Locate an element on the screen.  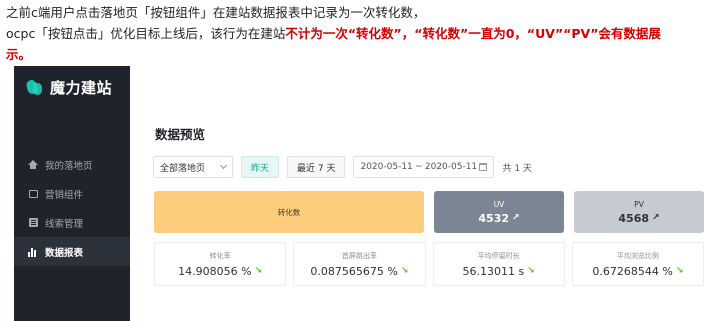
metric-value: 0.087565675 % is located at coordinates (354, 271).